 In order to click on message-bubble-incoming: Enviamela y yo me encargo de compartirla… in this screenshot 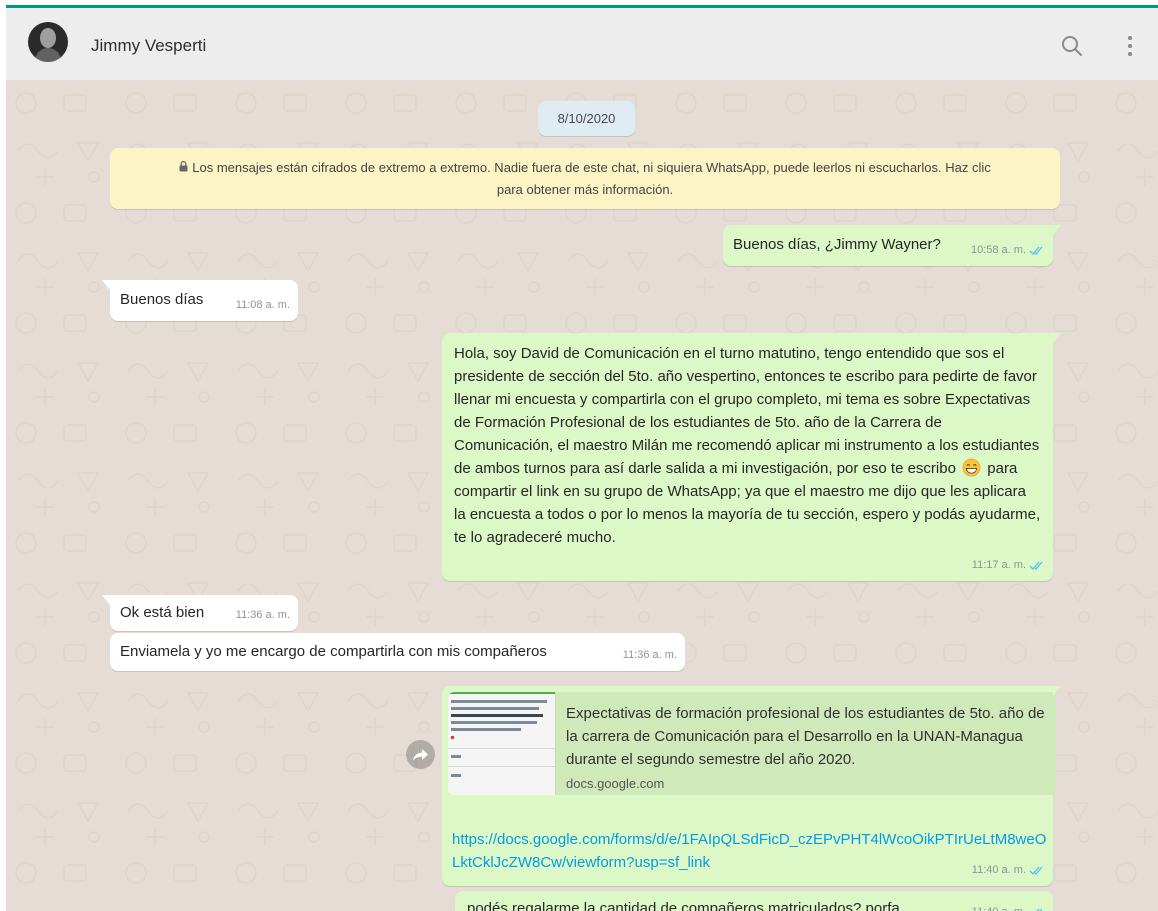, I will do `click(397, 652)`.